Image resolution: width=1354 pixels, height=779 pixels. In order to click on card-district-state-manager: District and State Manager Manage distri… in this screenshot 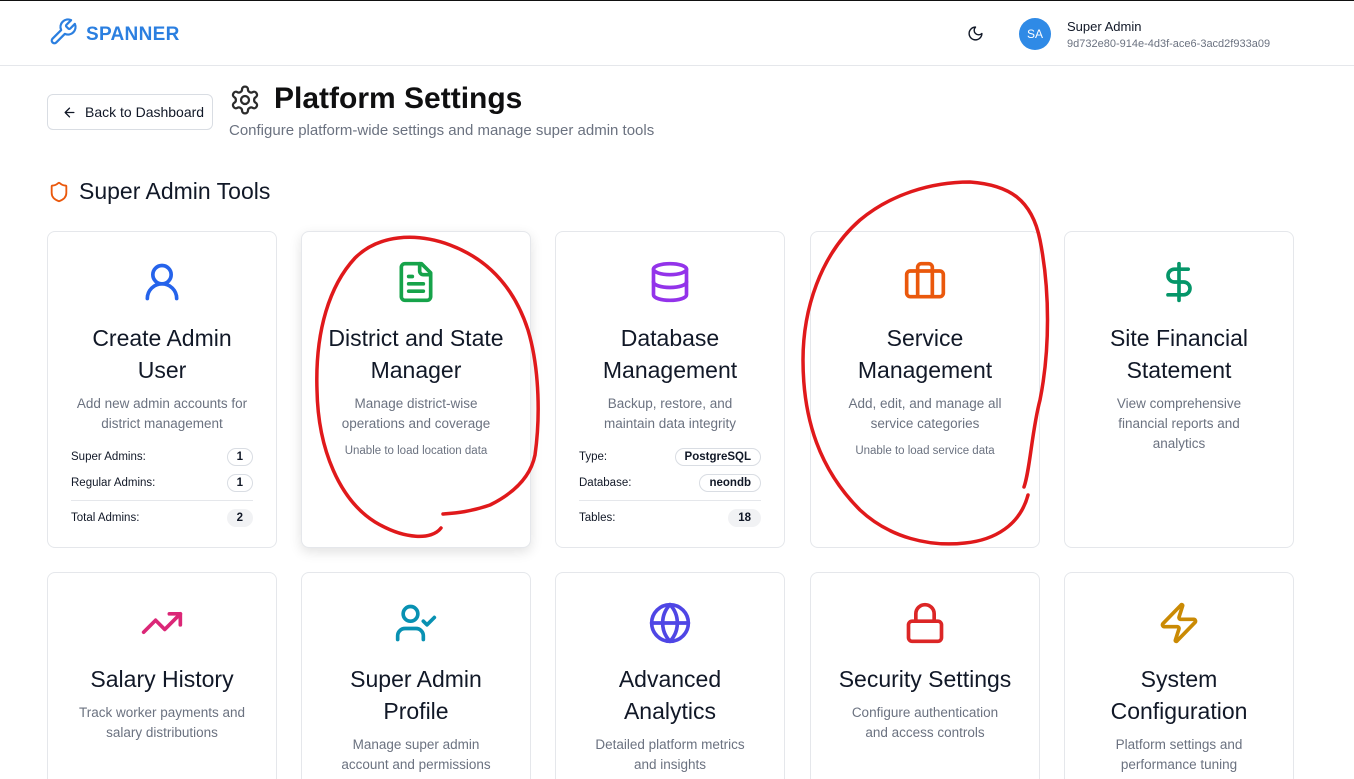, I will do `click(416, 389)`.